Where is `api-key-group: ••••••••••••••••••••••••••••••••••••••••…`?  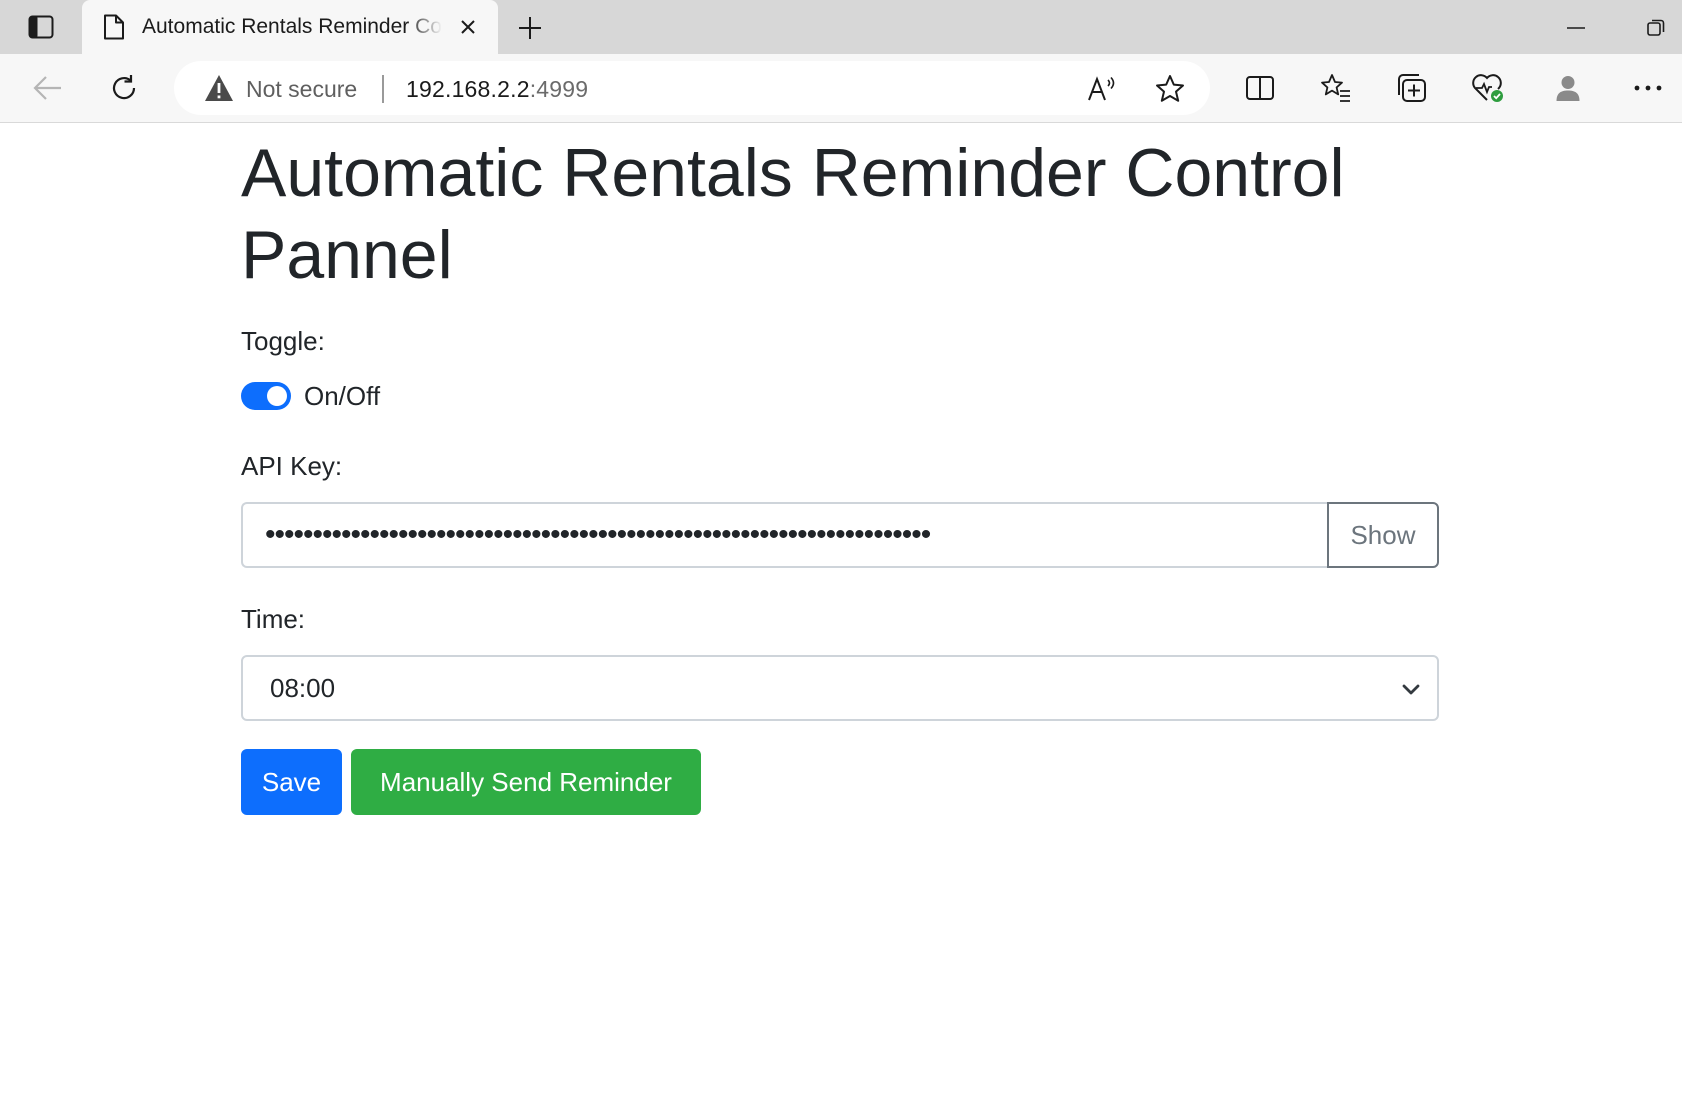
api-key-group: ••••••••••••••••••••••••••••••••••••••••… is located at coordinates (840, 535).